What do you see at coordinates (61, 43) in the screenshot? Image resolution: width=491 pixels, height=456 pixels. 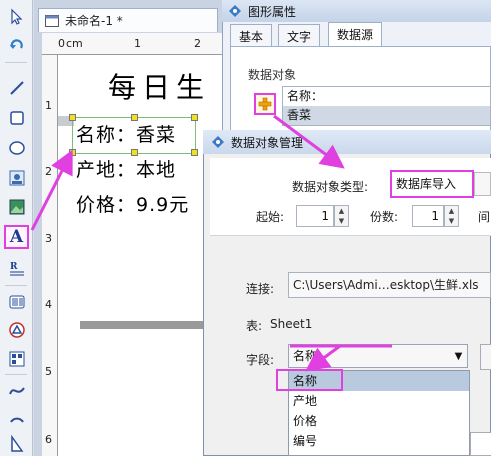 I see `ruler-mark: 0` at bounding box center [61, 43].